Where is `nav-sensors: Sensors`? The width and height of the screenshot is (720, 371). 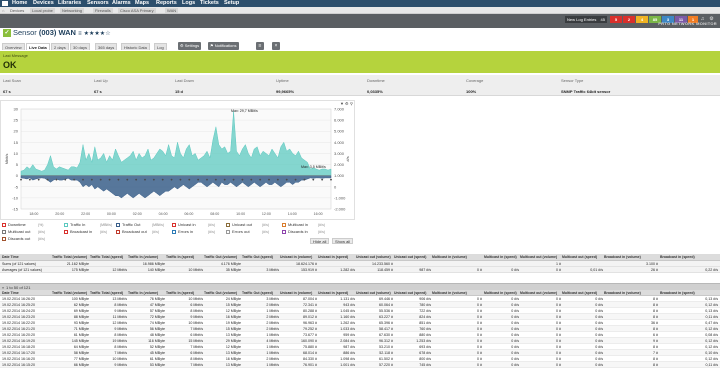
nav-sensors: Sensors is located at coordinates (98, 3).